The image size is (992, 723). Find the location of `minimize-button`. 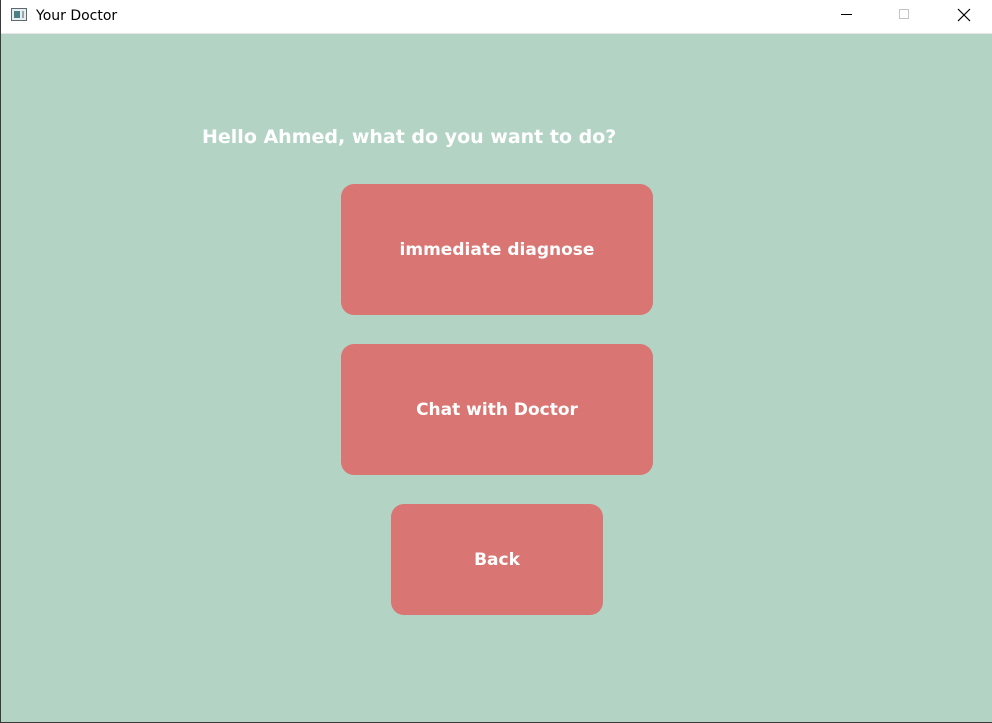

minimize-button is located at coordinates (847, 15).